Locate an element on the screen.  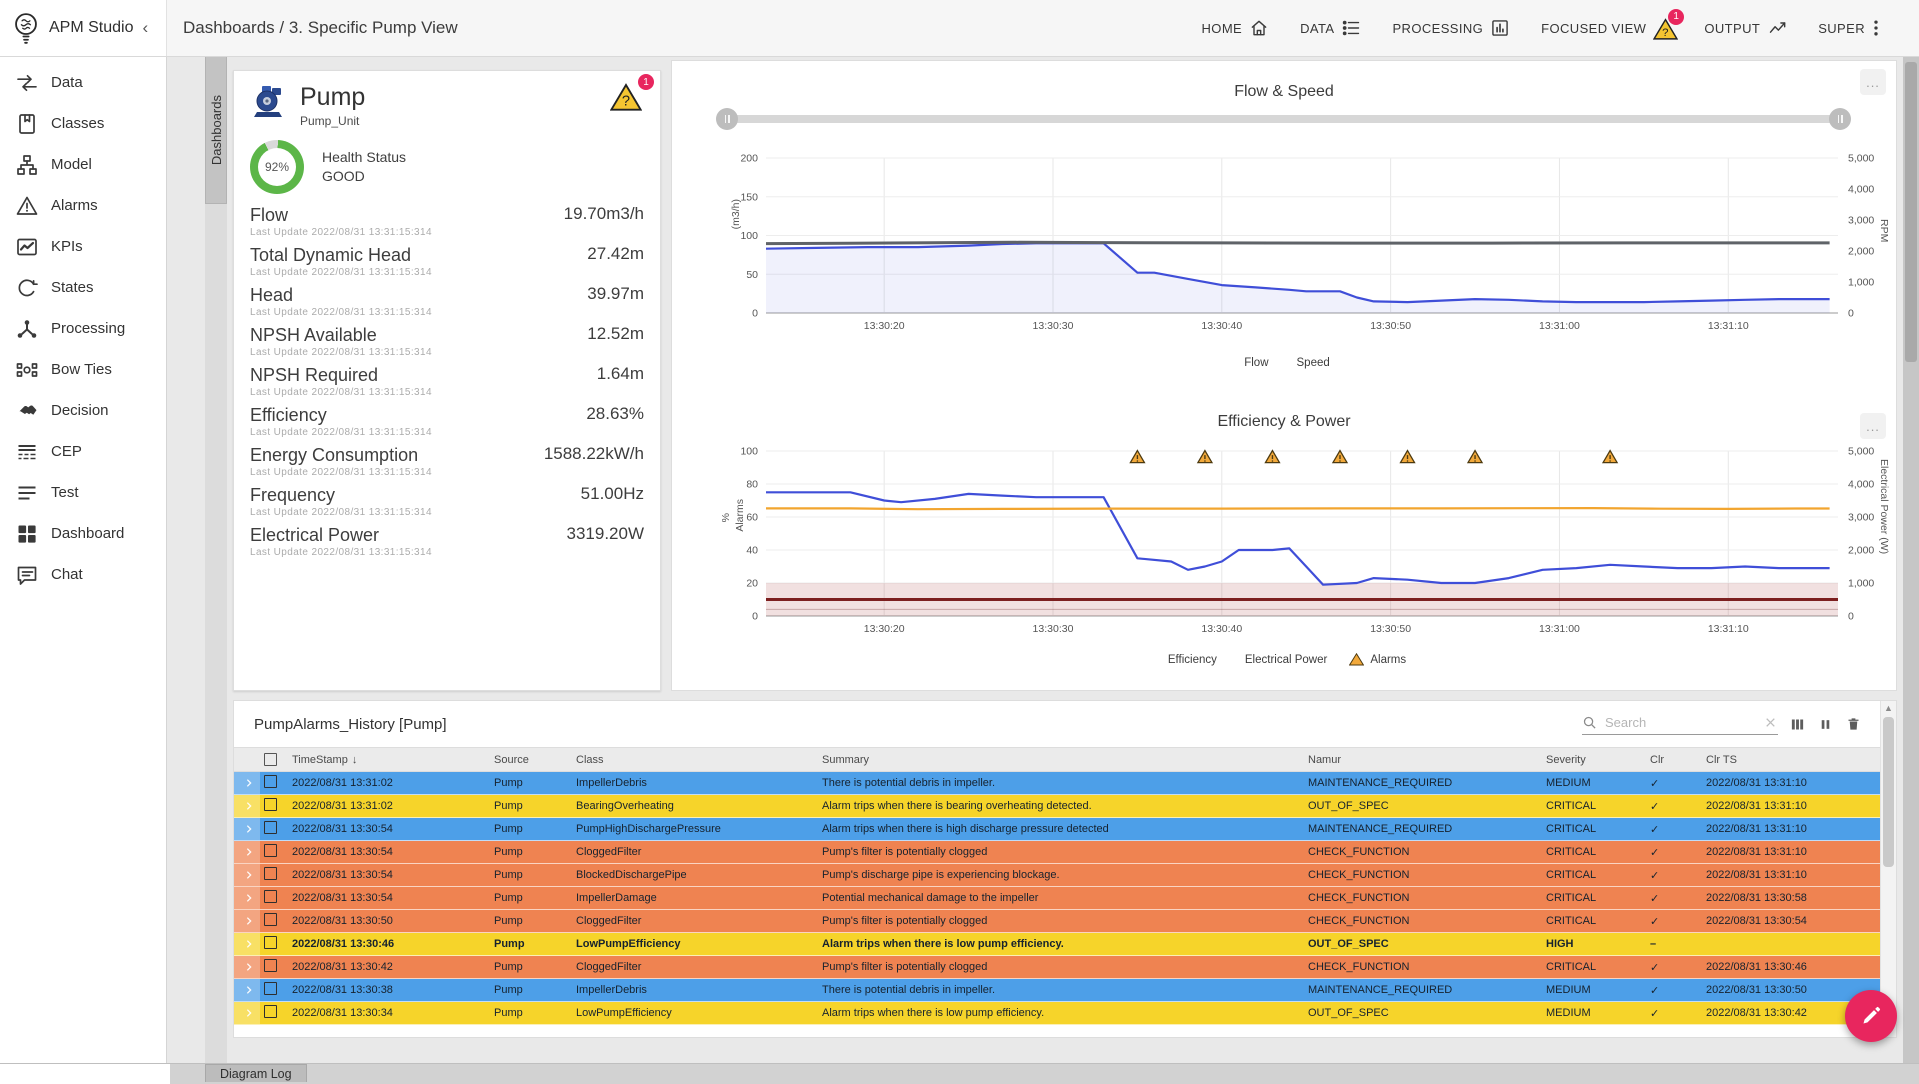
legend-item-speed: Speed is located at coordinates (1310, 363).